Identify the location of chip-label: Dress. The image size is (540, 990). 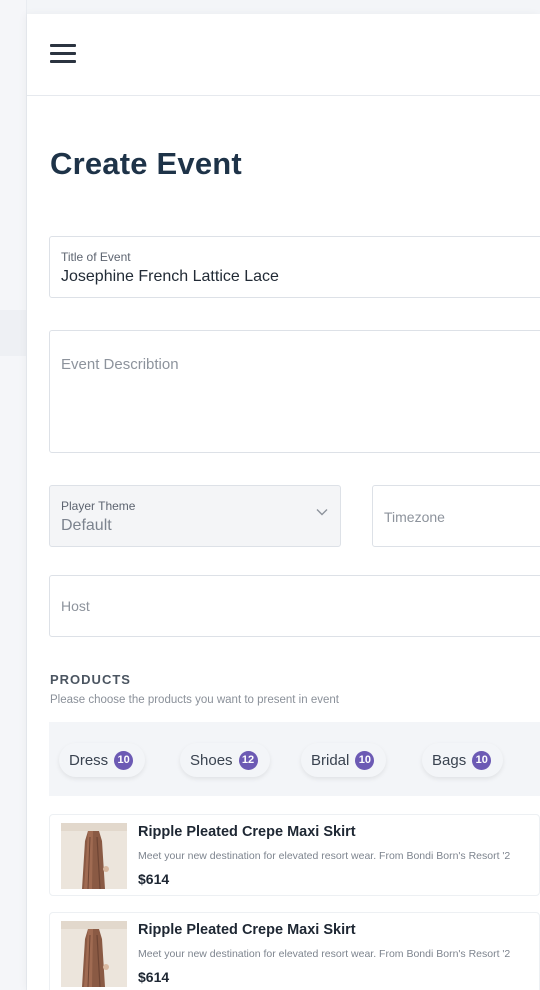
(89, 760).